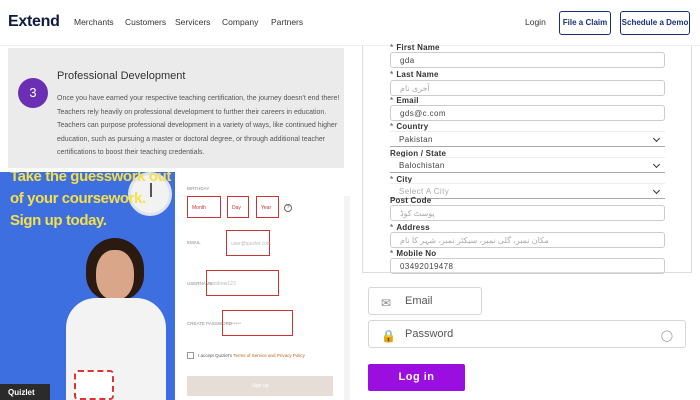  I want to click on postcode-label: Post Code, so click(411, 200).